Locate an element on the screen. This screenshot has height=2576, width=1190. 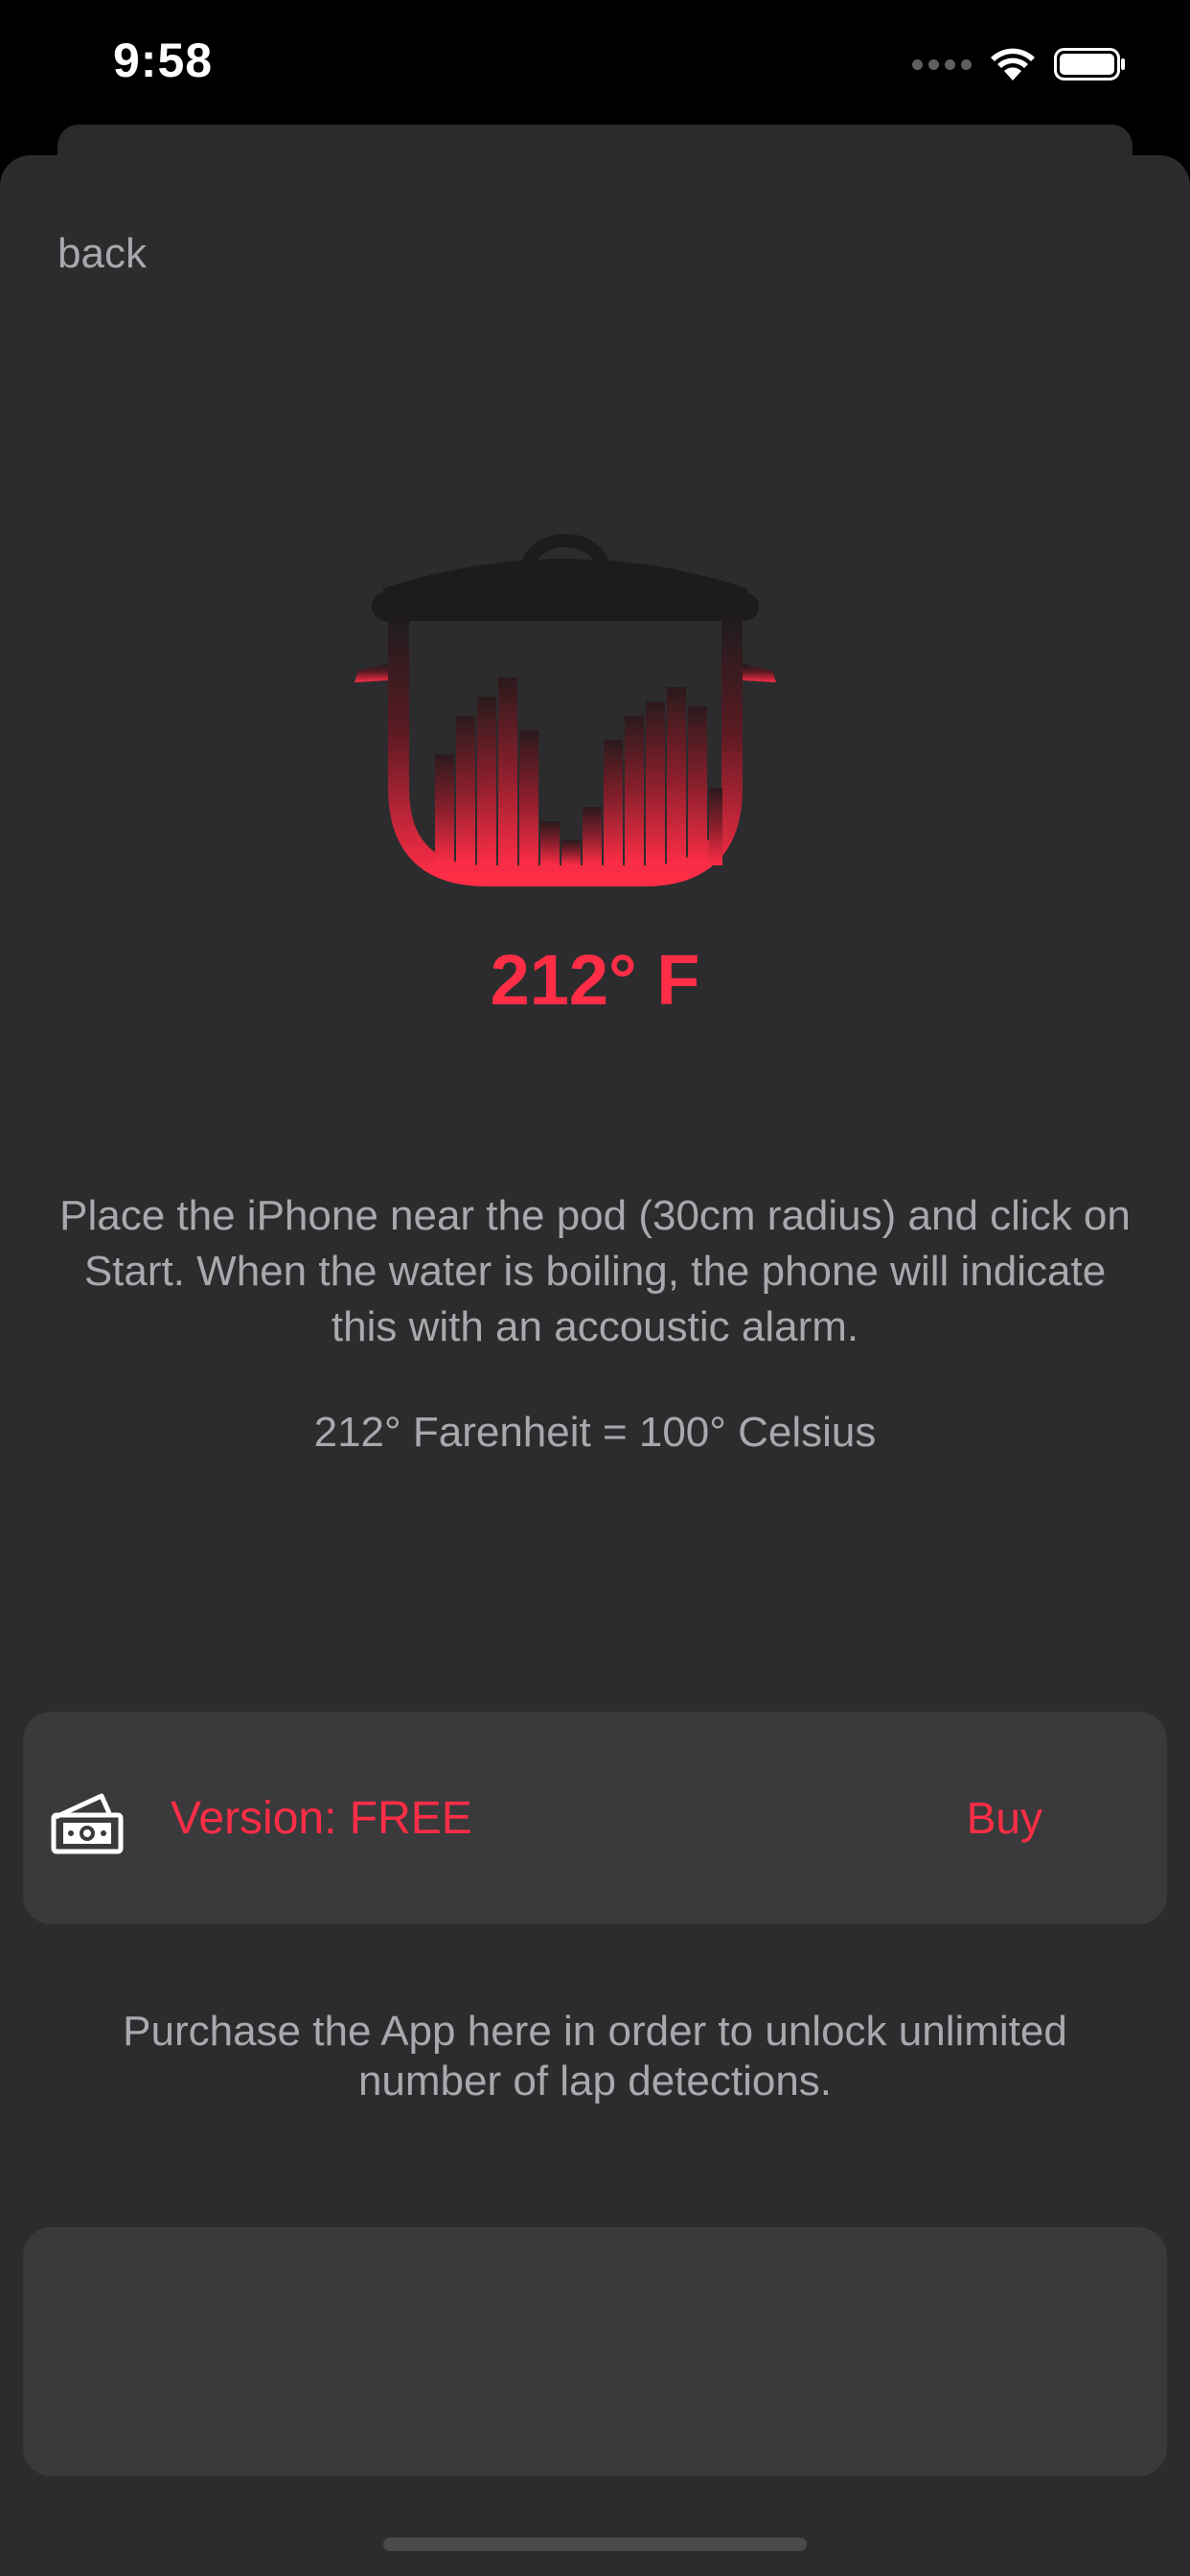
wifi-icon is located at coordinates (1013, 64).